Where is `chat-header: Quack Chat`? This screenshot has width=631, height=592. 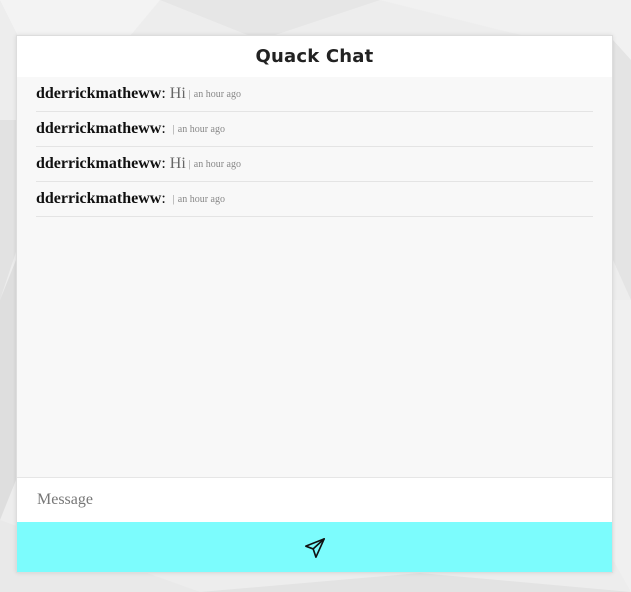 chat-header: Quack Chat is located at coordinates (314, 56).